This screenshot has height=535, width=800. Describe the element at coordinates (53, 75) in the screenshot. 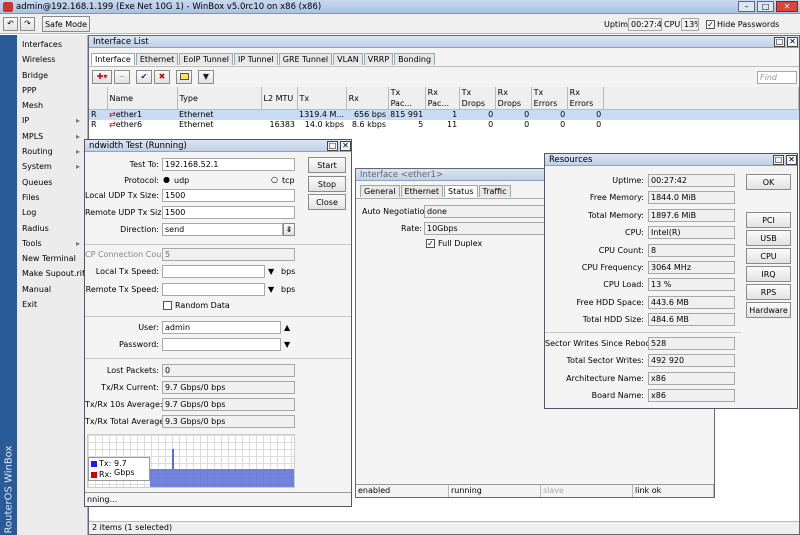

I see `sidebar-item-bridge: Bridge` at that location.